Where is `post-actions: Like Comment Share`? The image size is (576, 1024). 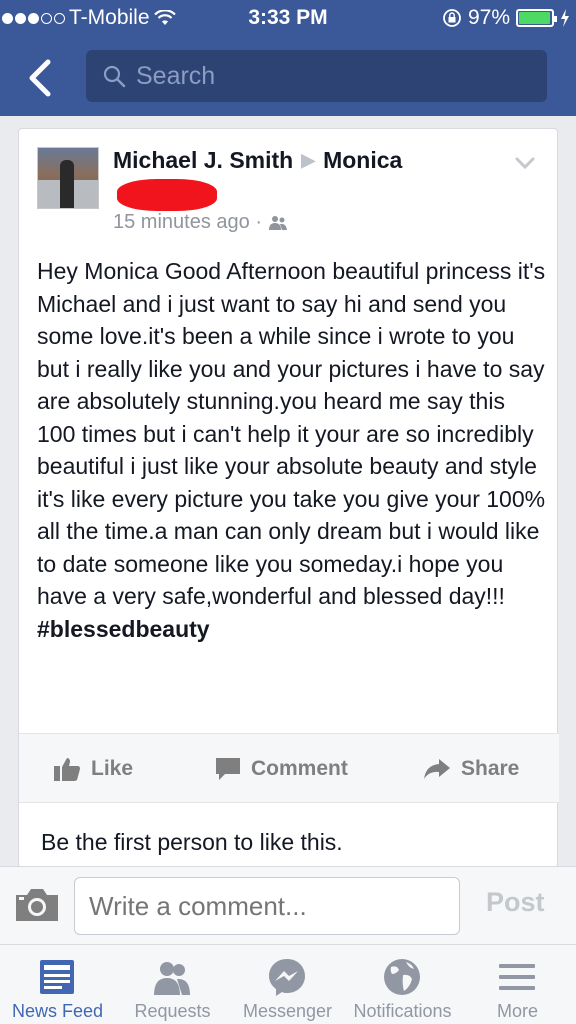 post-actions: Like Comment Share is located at coordinates (289, 768).